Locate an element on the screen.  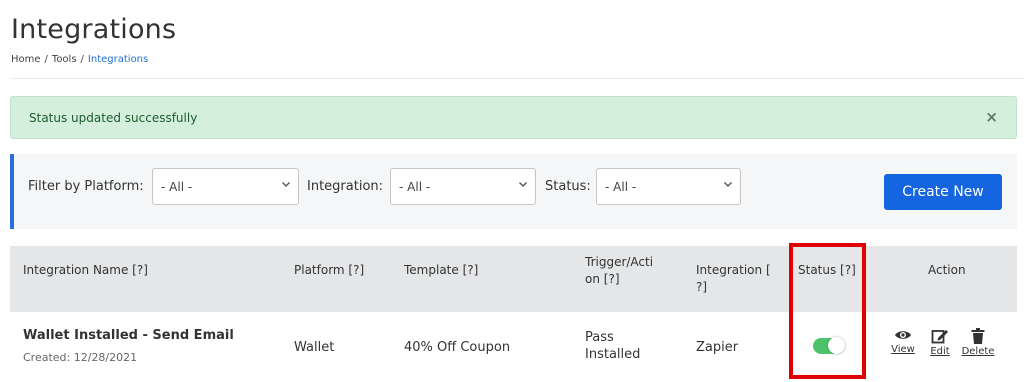
header-divider is located at coordinates (517, 78).